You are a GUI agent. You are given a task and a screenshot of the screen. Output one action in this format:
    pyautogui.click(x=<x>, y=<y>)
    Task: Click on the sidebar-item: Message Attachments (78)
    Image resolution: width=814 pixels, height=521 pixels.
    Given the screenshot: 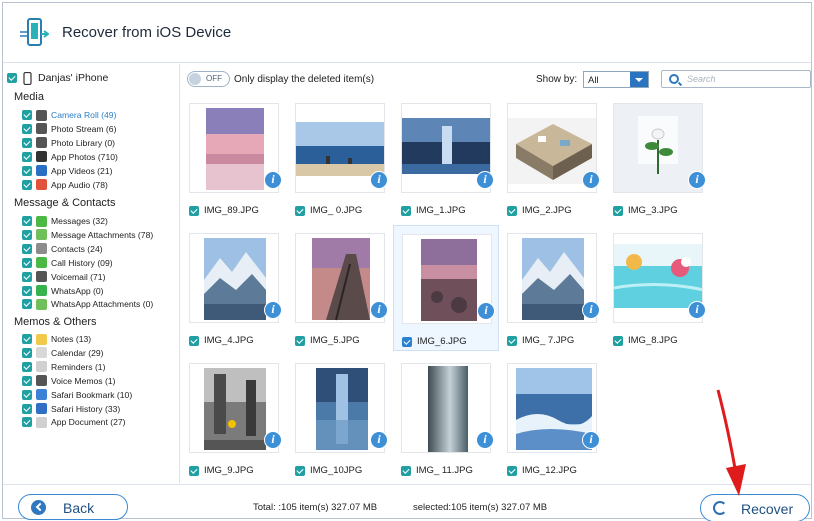 What is the action you would take?
    pyautogui.click(x=87, y=235)
    